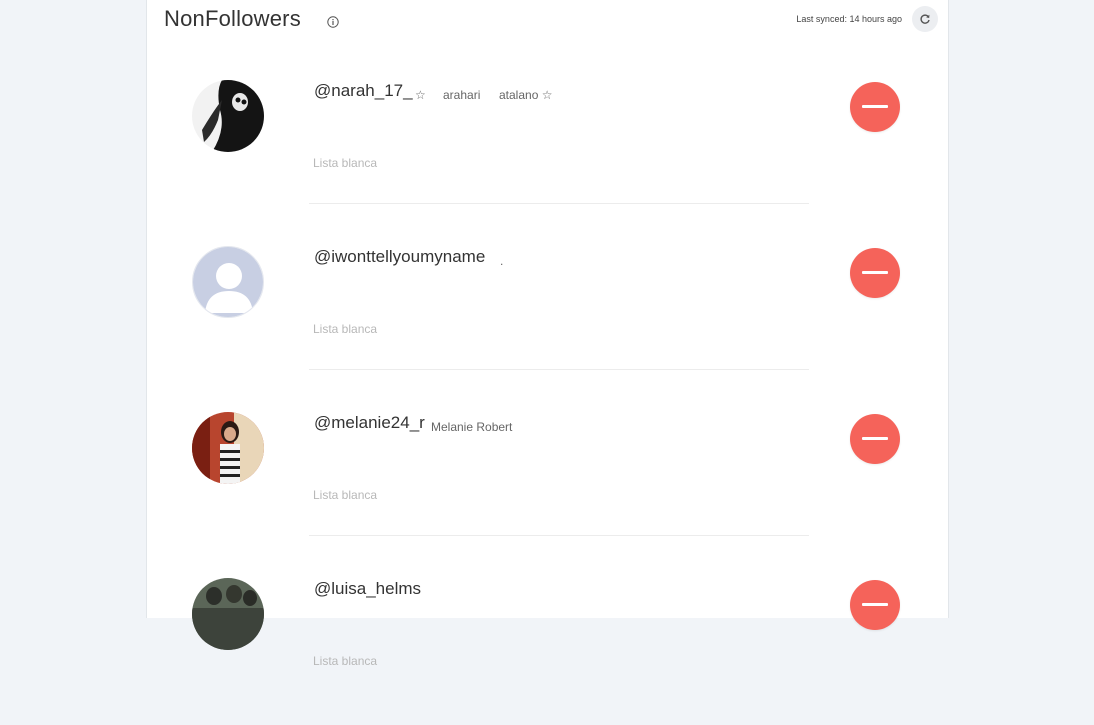 The image size is (1094, 725). I want to click on page-title: NonFollowers, so click(232, 18).